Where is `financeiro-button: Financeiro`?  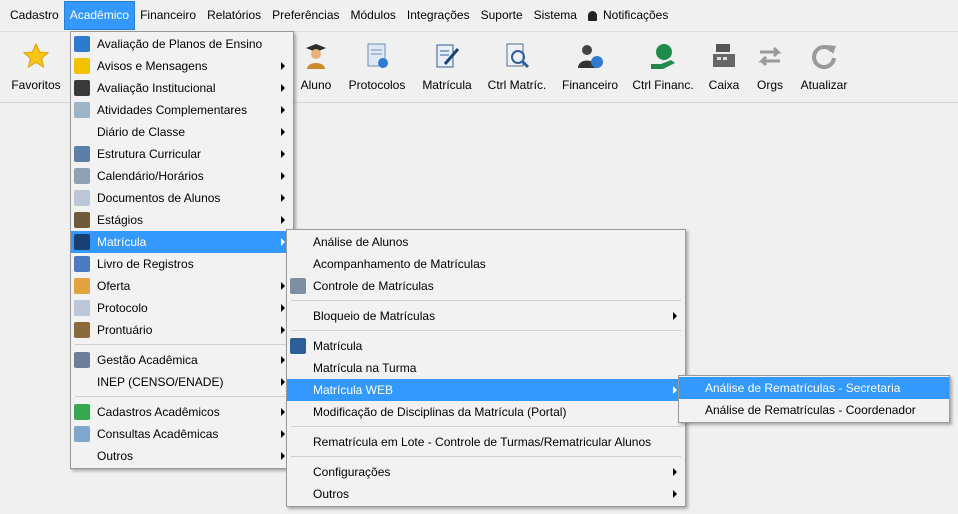
financeiro-button: Financeiro is located at coordinates (590, 67).